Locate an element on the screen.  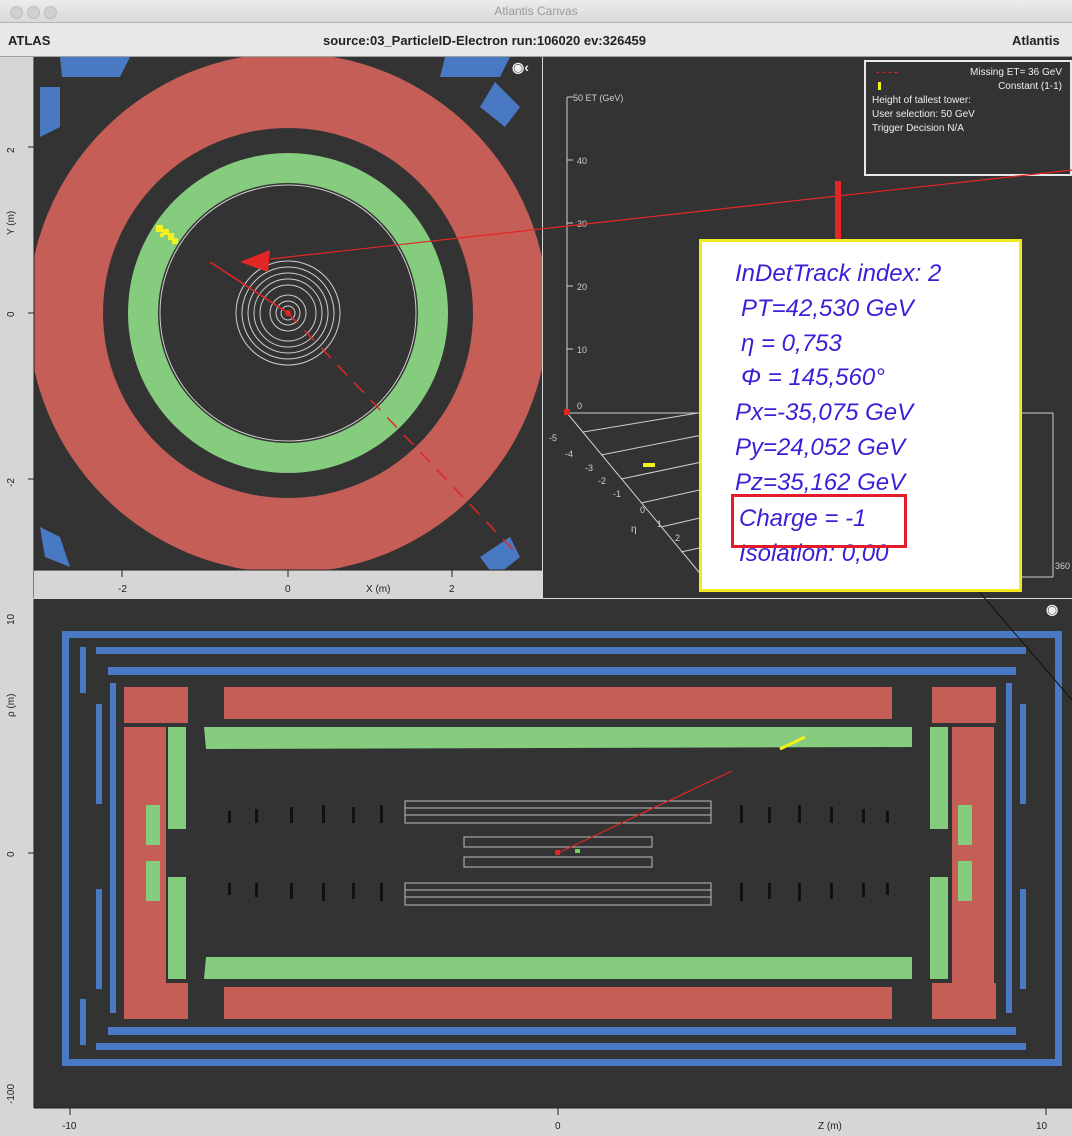
track-pz: Pz=35,162 GeV is located at coordinates (820, 482).